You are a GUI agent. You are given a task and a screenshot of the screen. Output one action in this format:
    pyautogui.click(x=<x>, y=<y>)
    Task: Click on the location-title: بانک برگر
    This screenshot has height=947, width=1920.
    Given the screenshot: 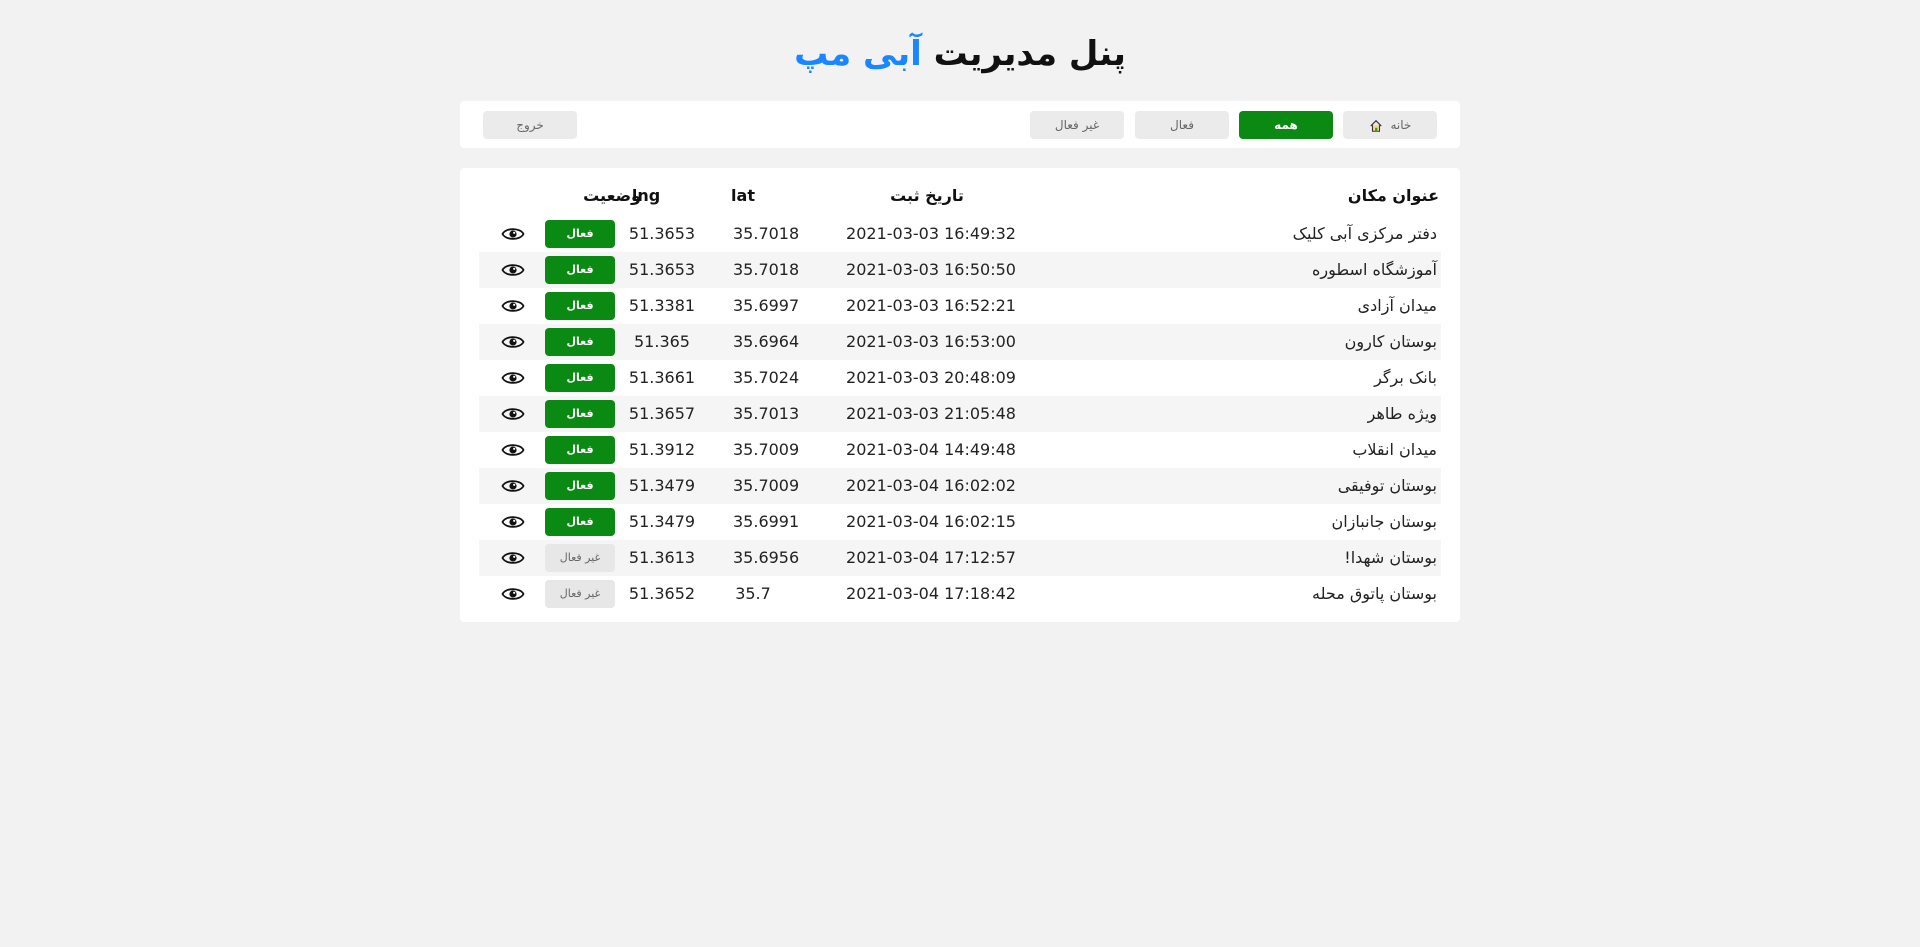 What is the action you would take?
    pyautogui.click(x=1405, y=377)
    